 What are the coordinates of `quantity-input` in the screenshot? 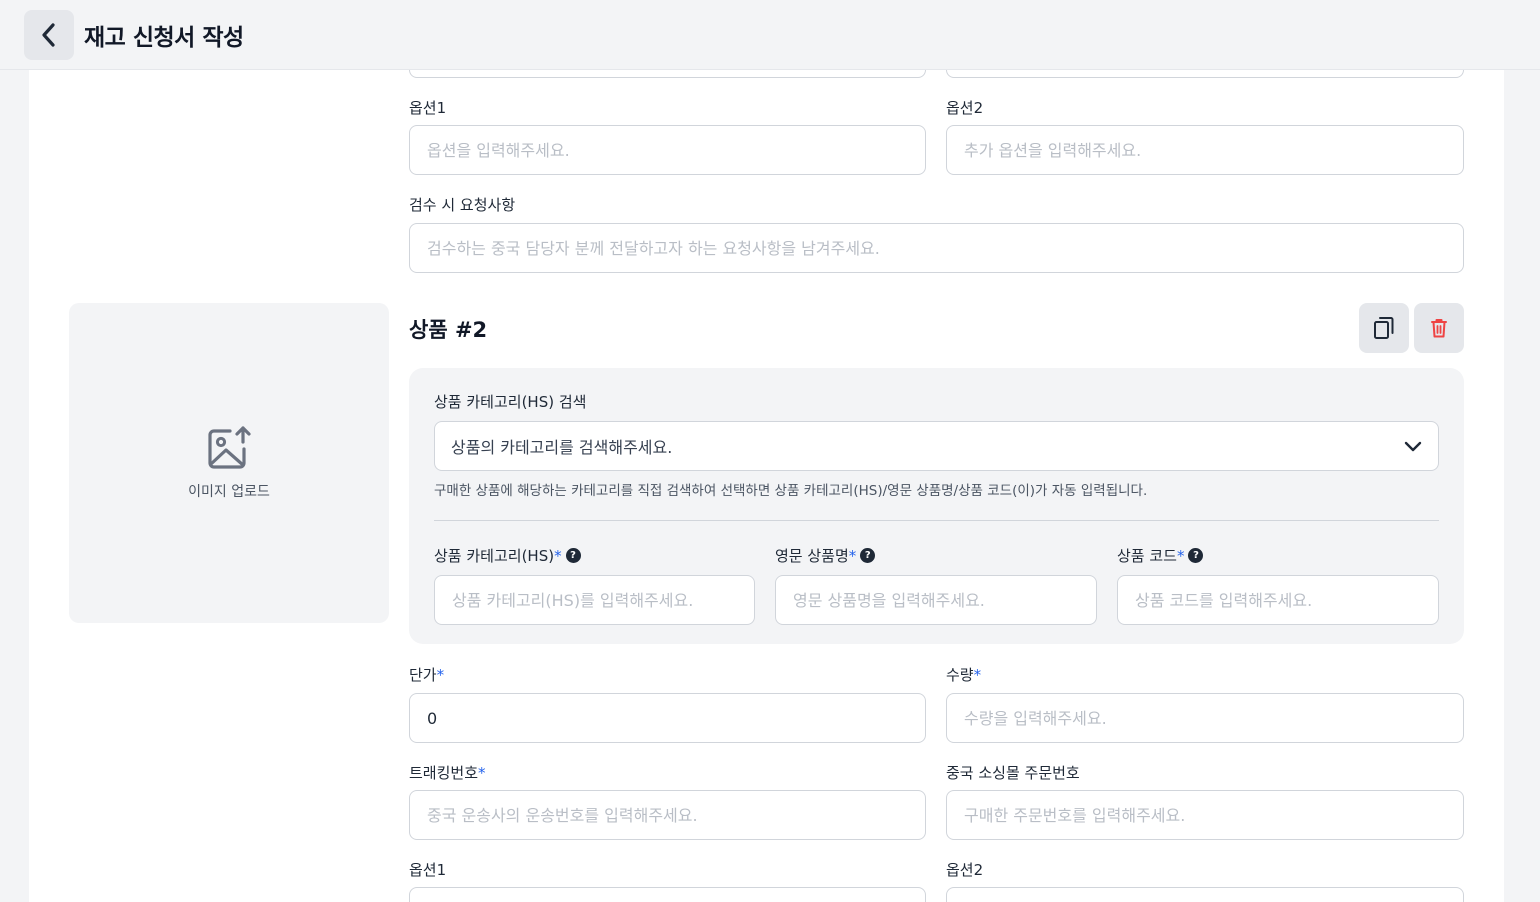 It's located at (1205, 718).